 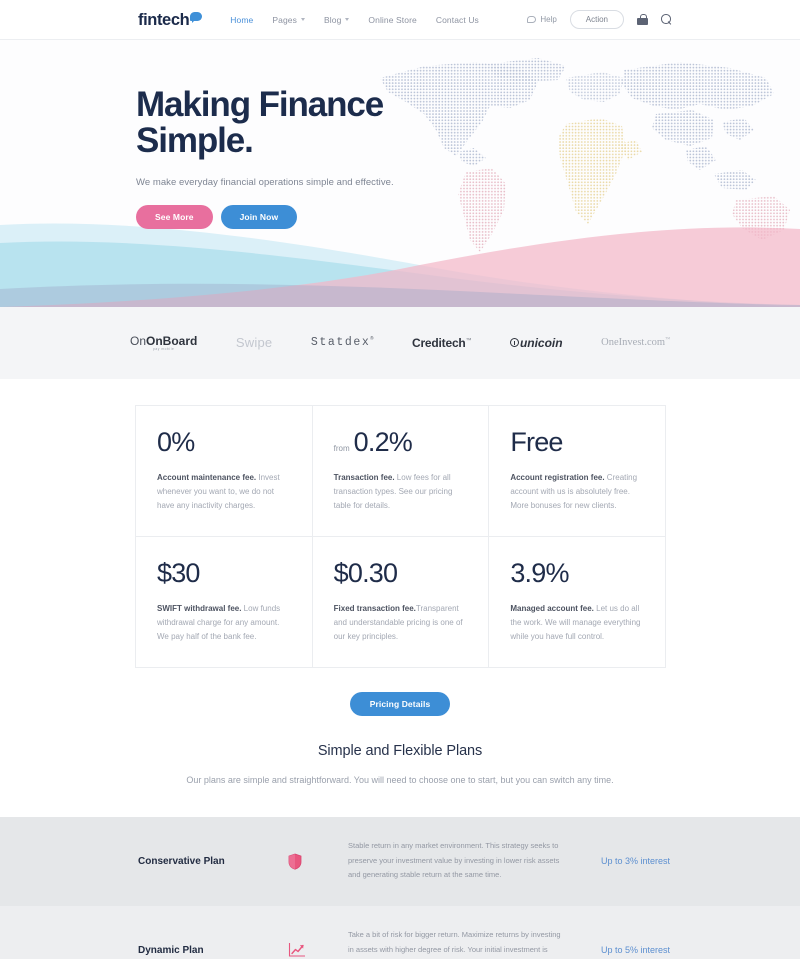 I want to click on shopping-bag-icon, so click(x=642, y=19).